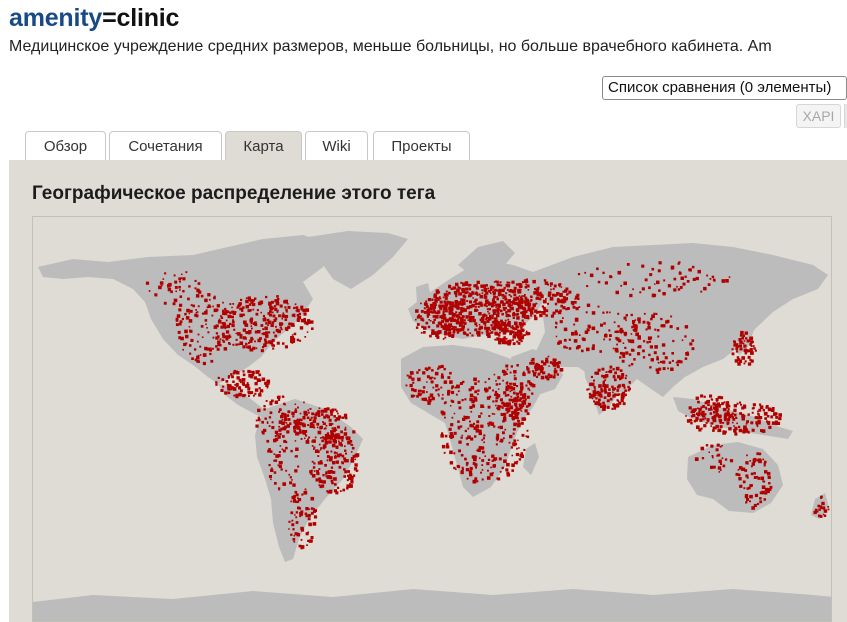  Describe the element at coordinates (724, 88) in the screenshot. I see `compare-list-select: Список сравнения (0 элементы)` at that location.